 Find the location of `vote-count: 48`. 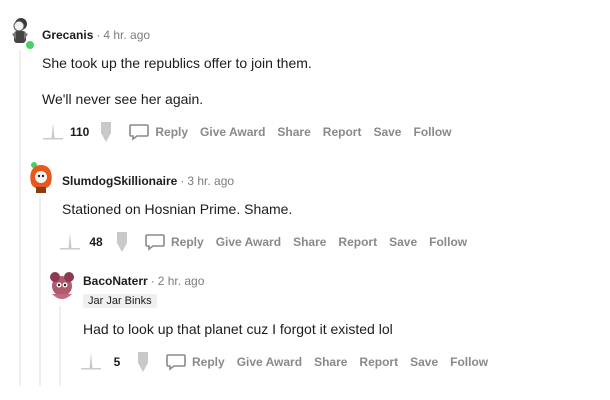

vote-count: 48 is located at coordinates (96, 242).